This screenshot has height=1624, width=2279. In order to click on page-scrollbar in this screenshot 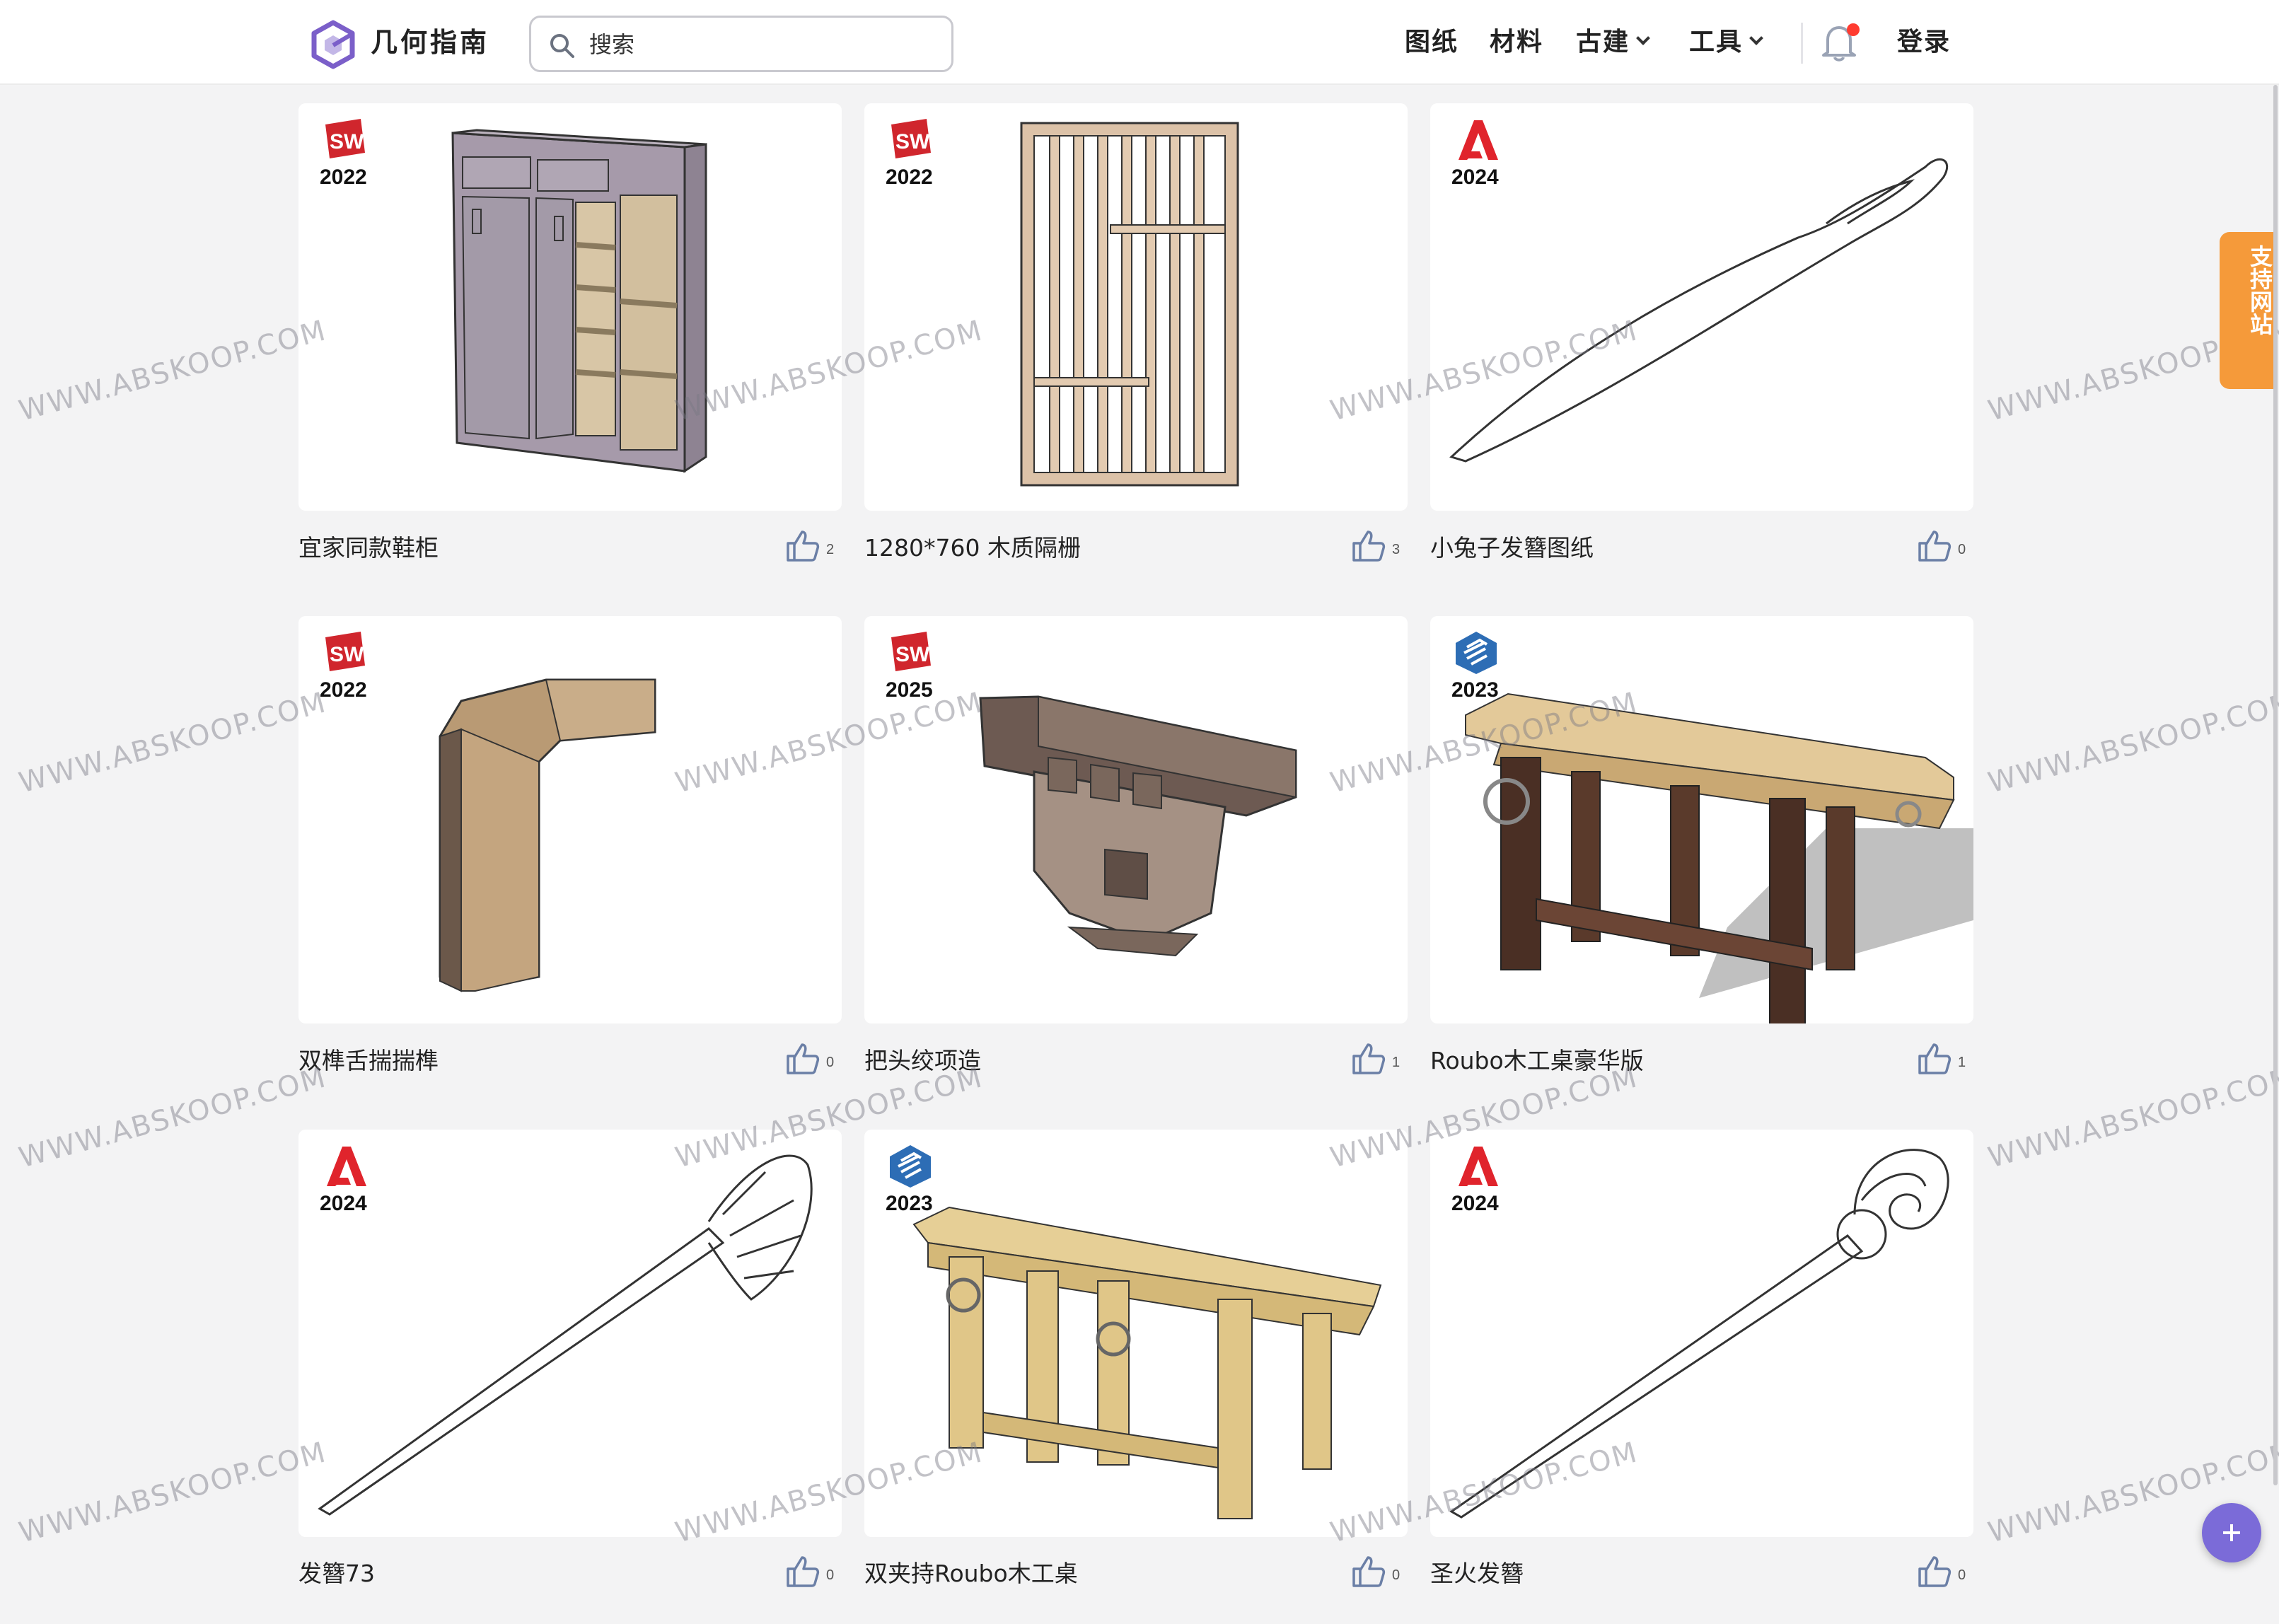, I will do `click(2275, 785)`.